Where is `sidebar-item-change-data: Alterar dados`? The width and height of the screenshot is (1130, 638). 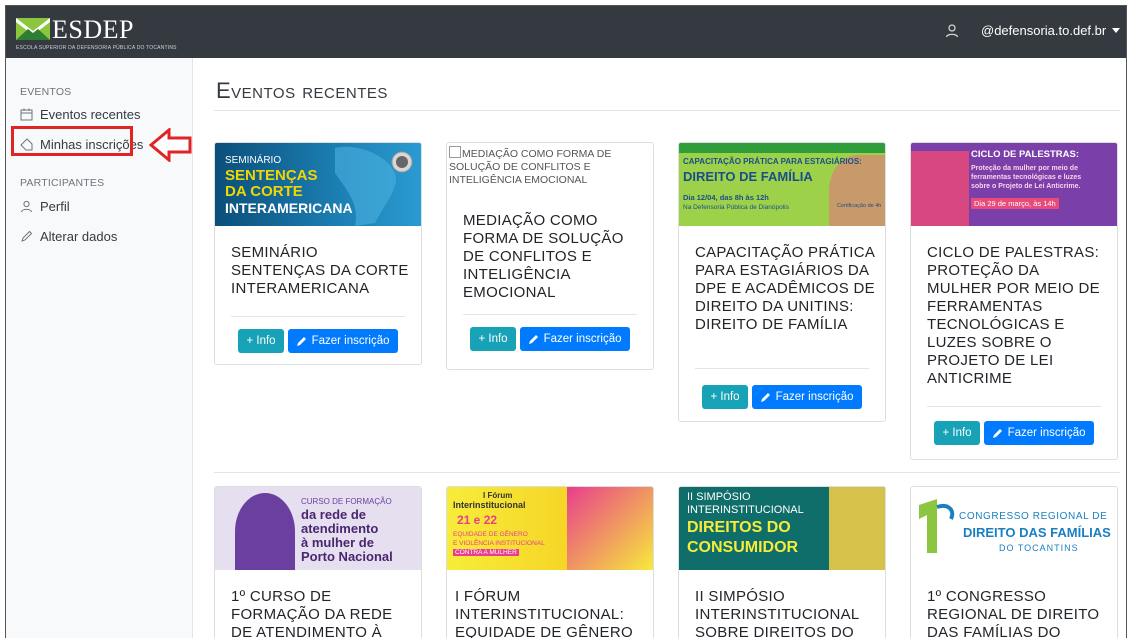 sidebar-item-change-data: Alterar dados is located at coordinates (68, 236).